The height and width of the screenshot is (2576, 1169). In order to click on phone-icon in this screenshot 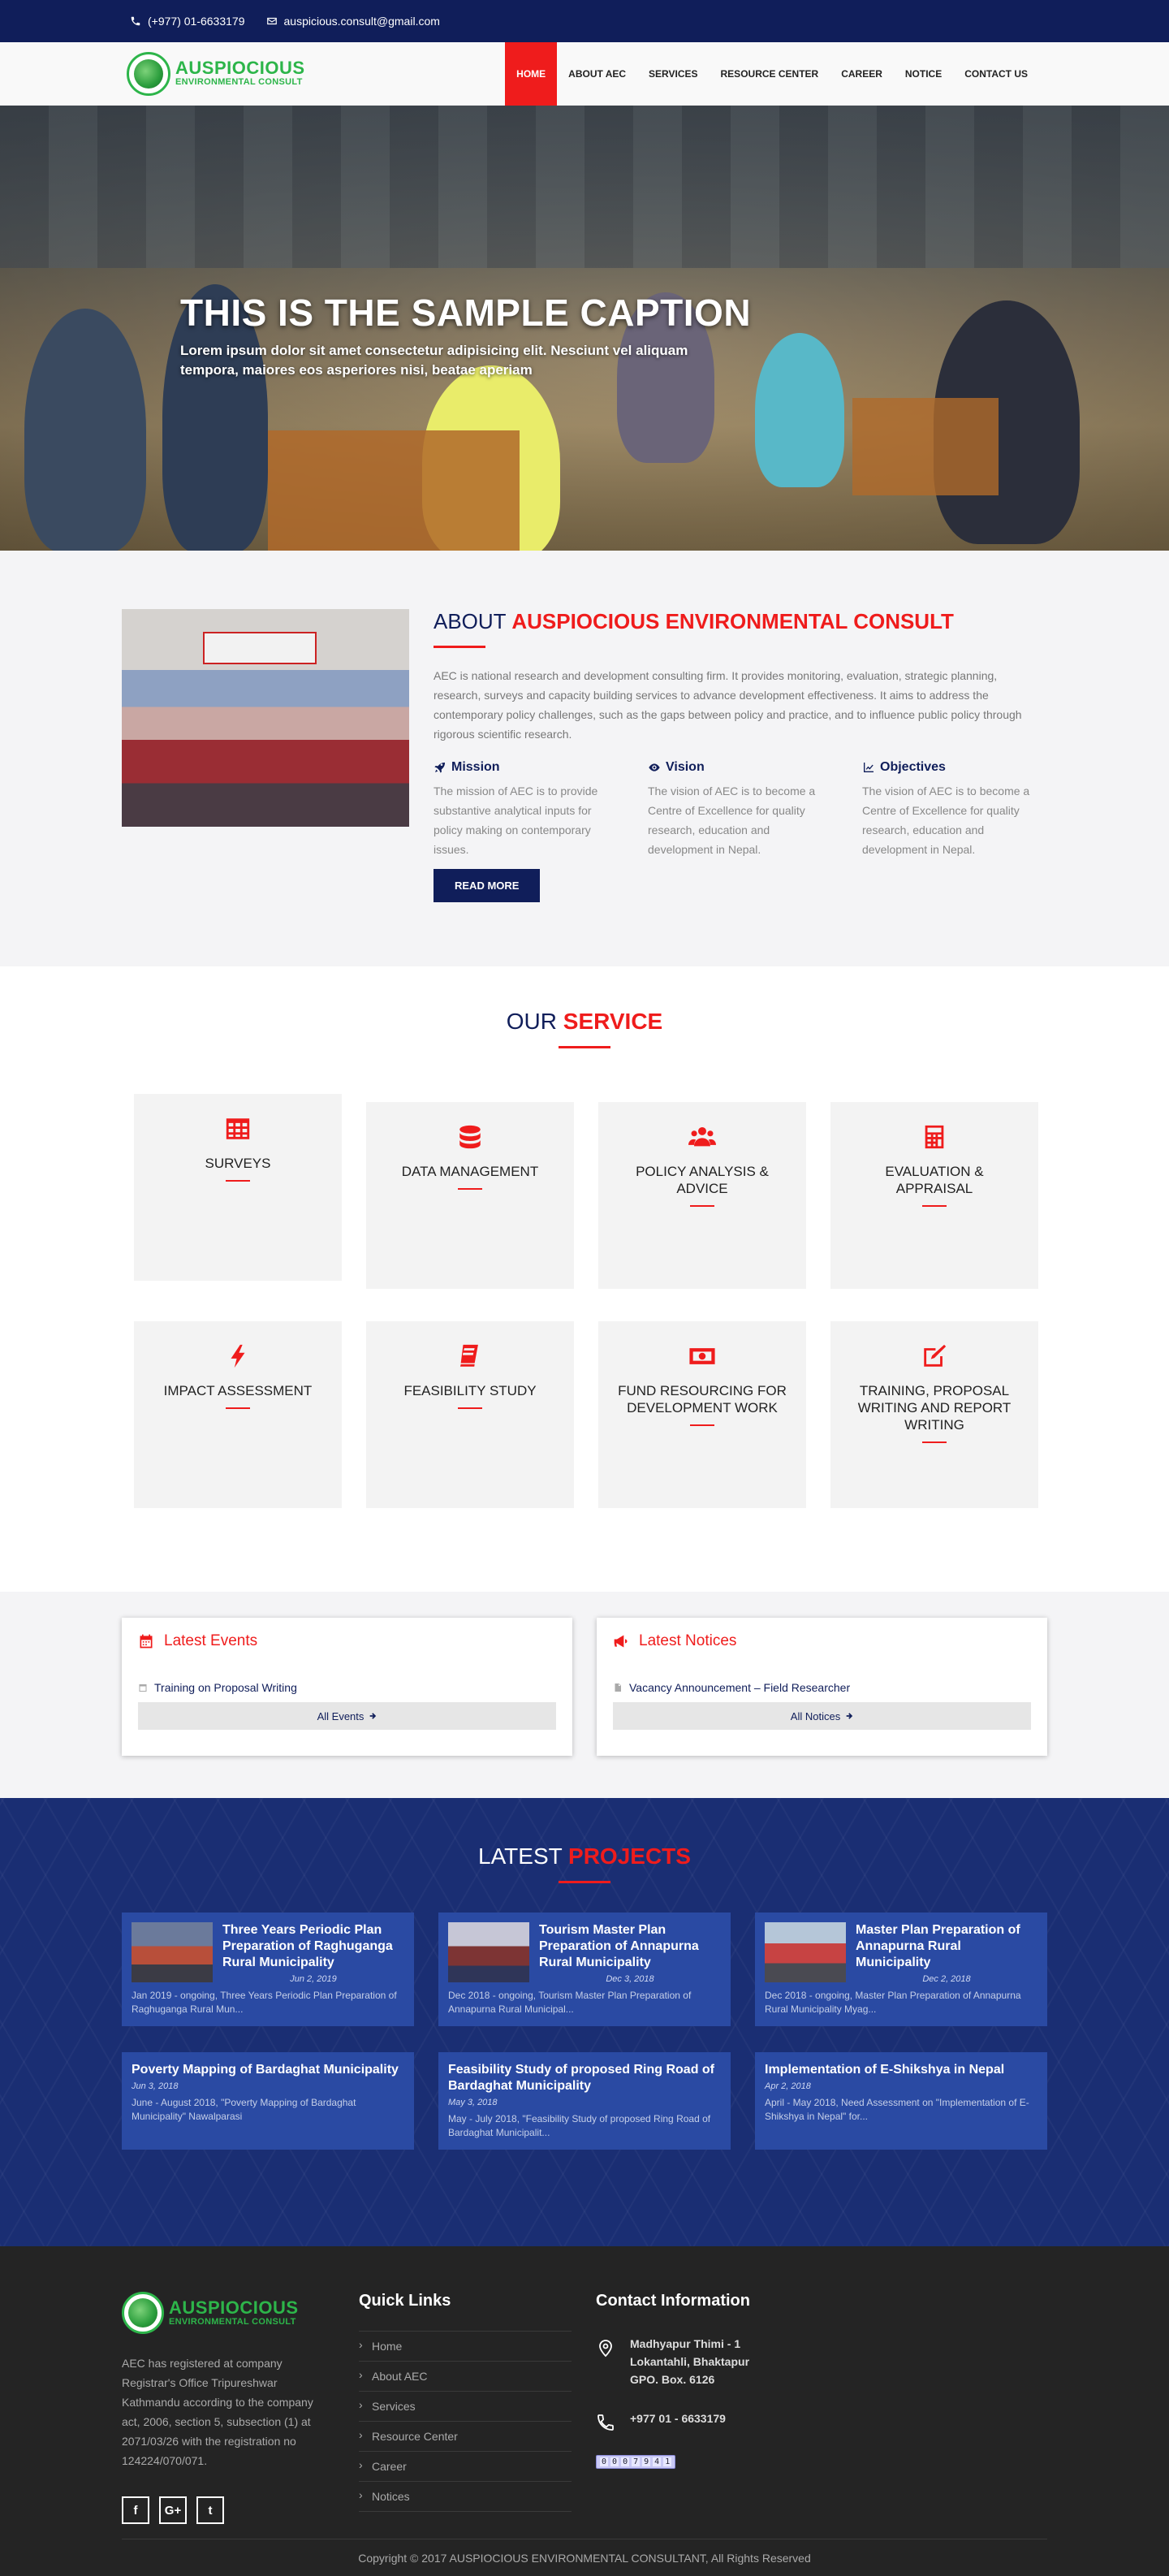, I will do `click(135, 21)`.